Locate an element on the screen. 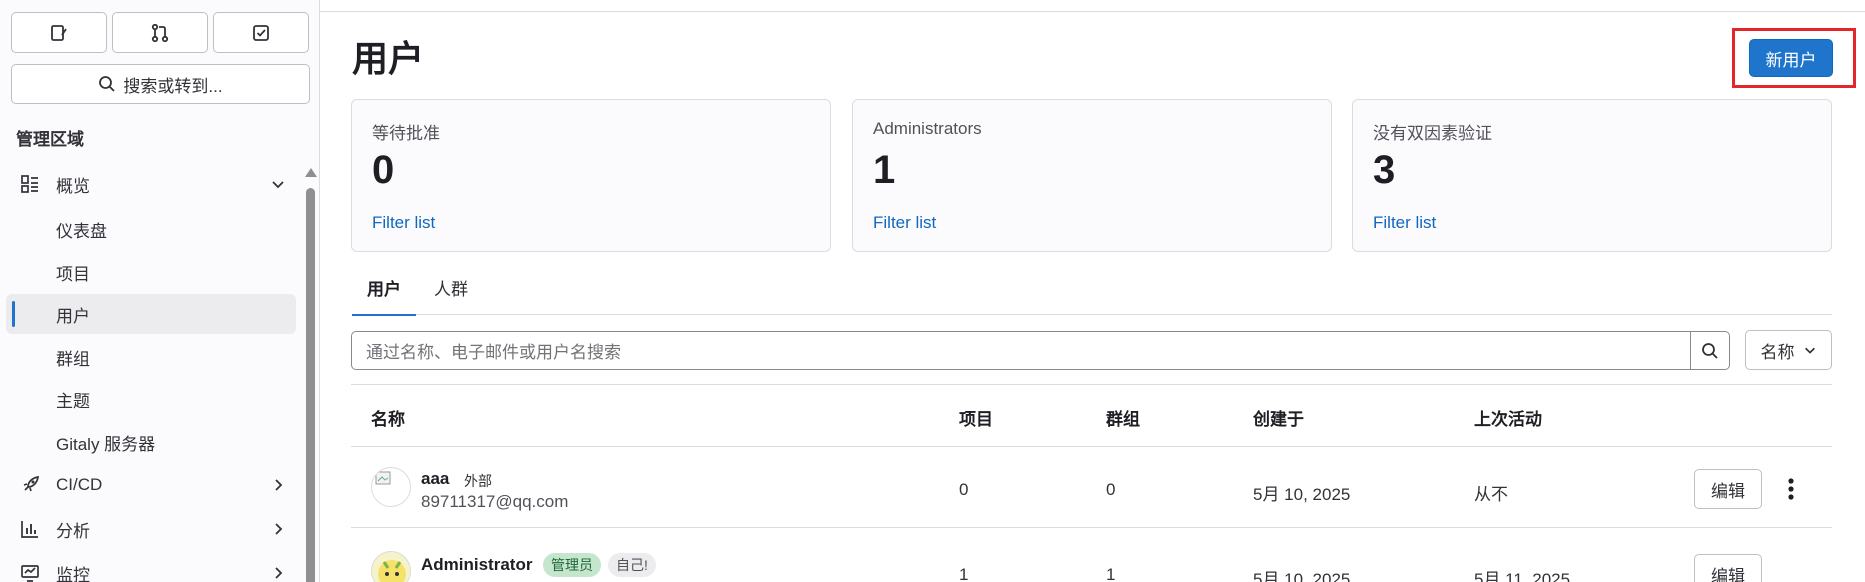 The width and height of the screenshot is (1865, 582). projects-count: 0 is located at coordinates (964, 489).